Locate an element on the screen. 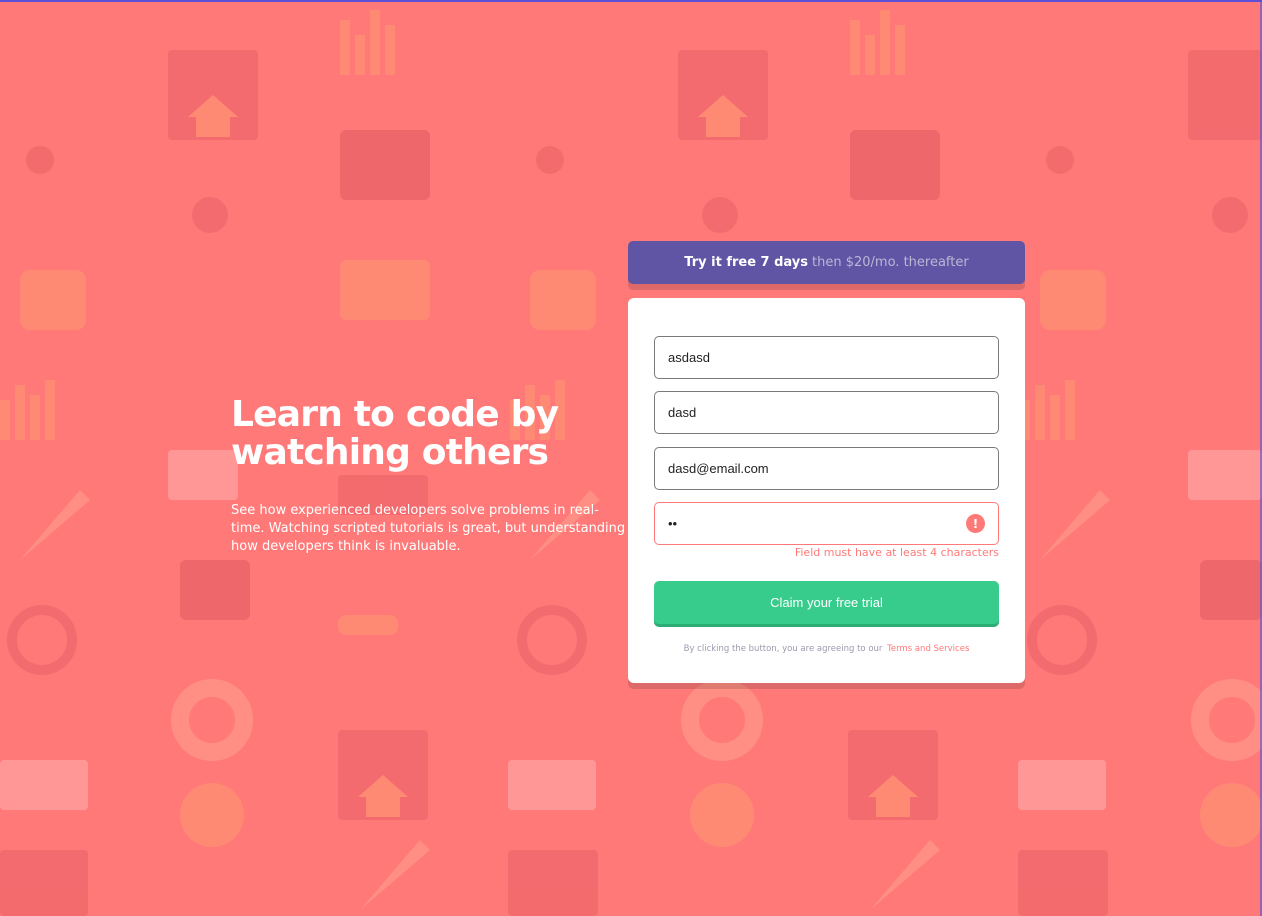 The width and height of the screenshot is (1262, 916). password-field: ! is located at coordinates (826, 523).